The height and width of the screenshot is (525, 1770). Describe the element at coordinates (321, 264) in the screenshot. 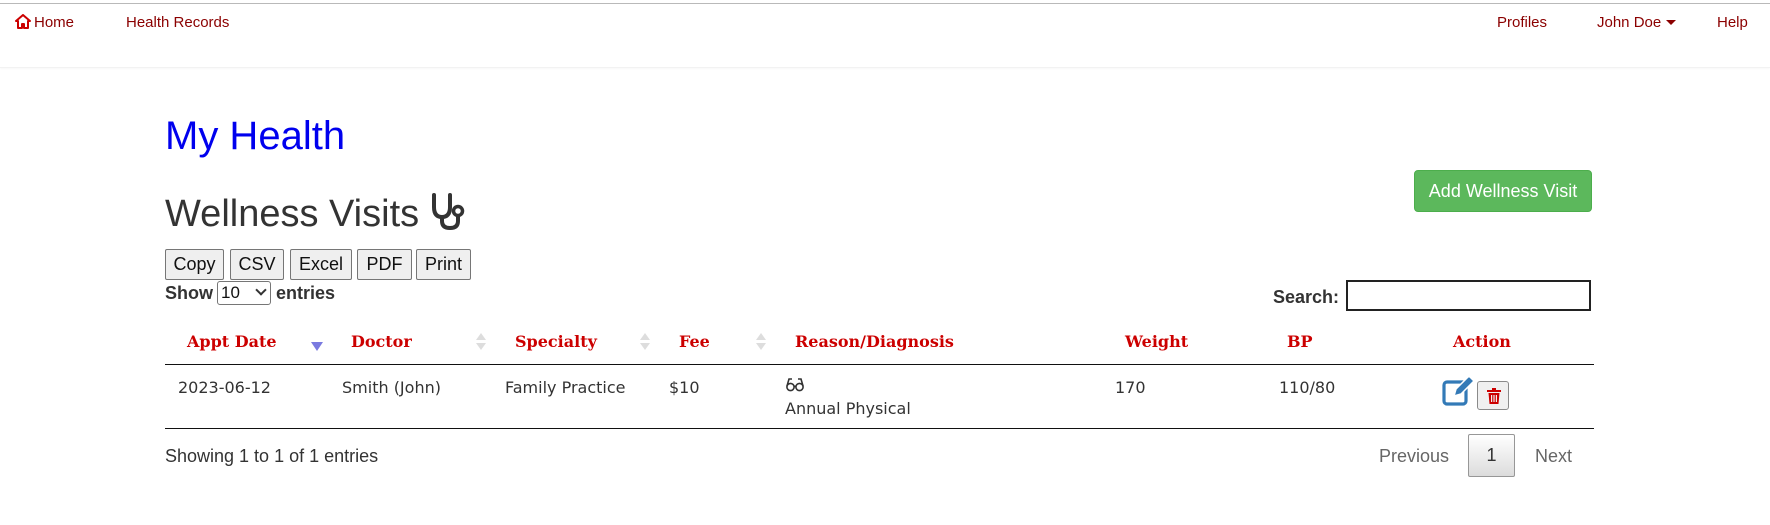

I see `excel-button: Excel` at that location.